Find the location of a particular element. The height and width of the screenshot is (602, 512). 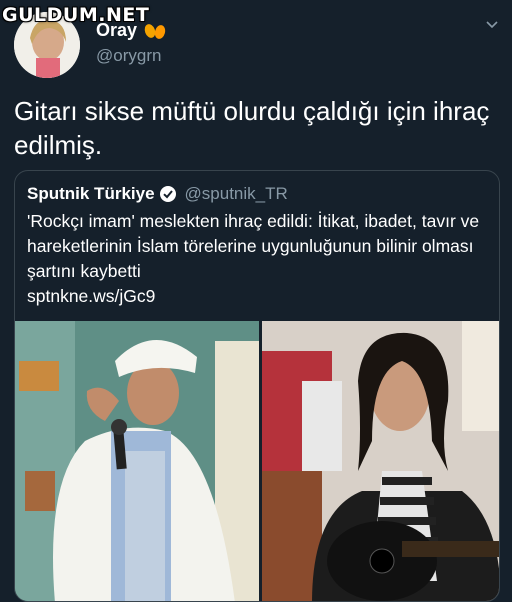

quoted-author-name: Sputnik Türkiye is located at coordinates (91, 193).